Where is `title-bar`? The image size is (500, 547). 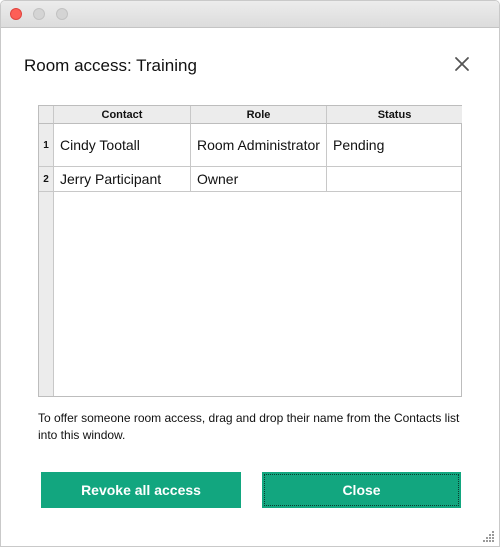
title-bar is located at coordinates (250, 14).